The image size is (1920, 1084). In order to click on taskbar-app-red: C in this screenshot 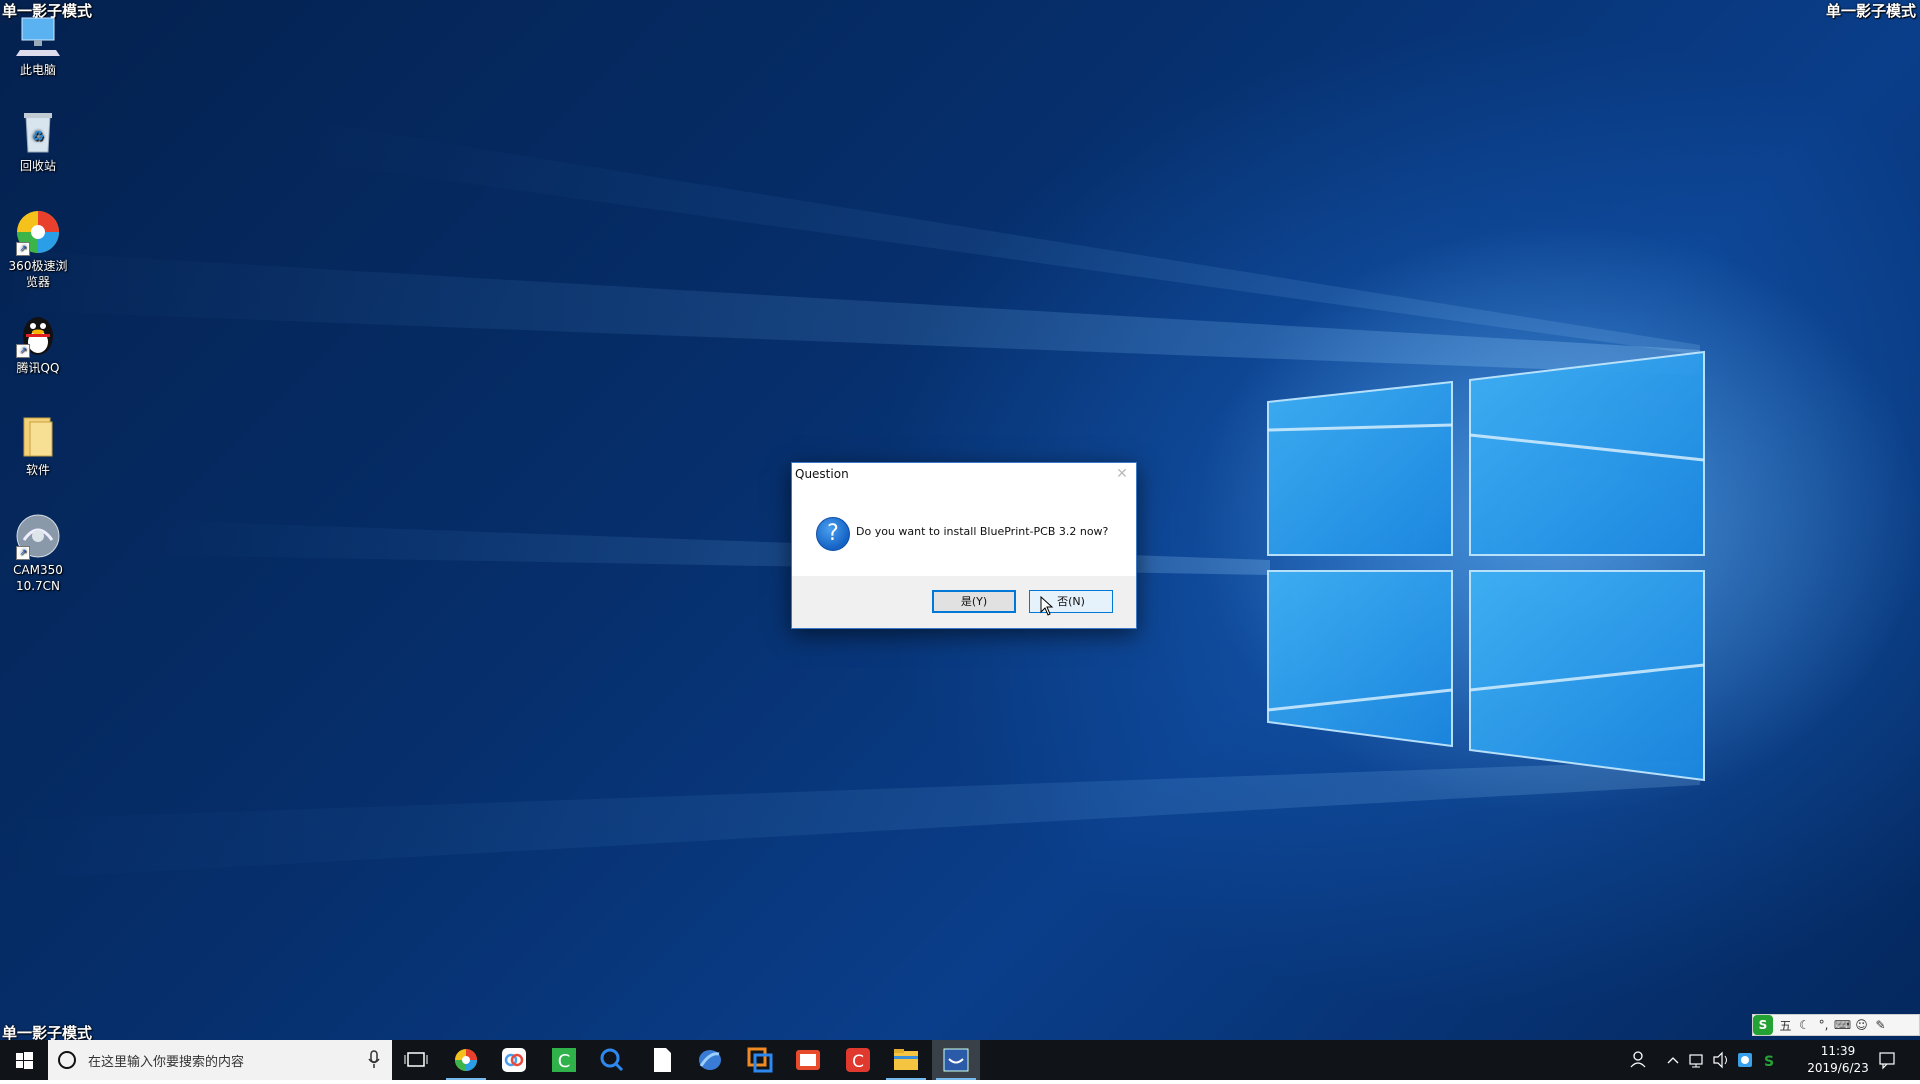, I will do `click(858, 1060)`.